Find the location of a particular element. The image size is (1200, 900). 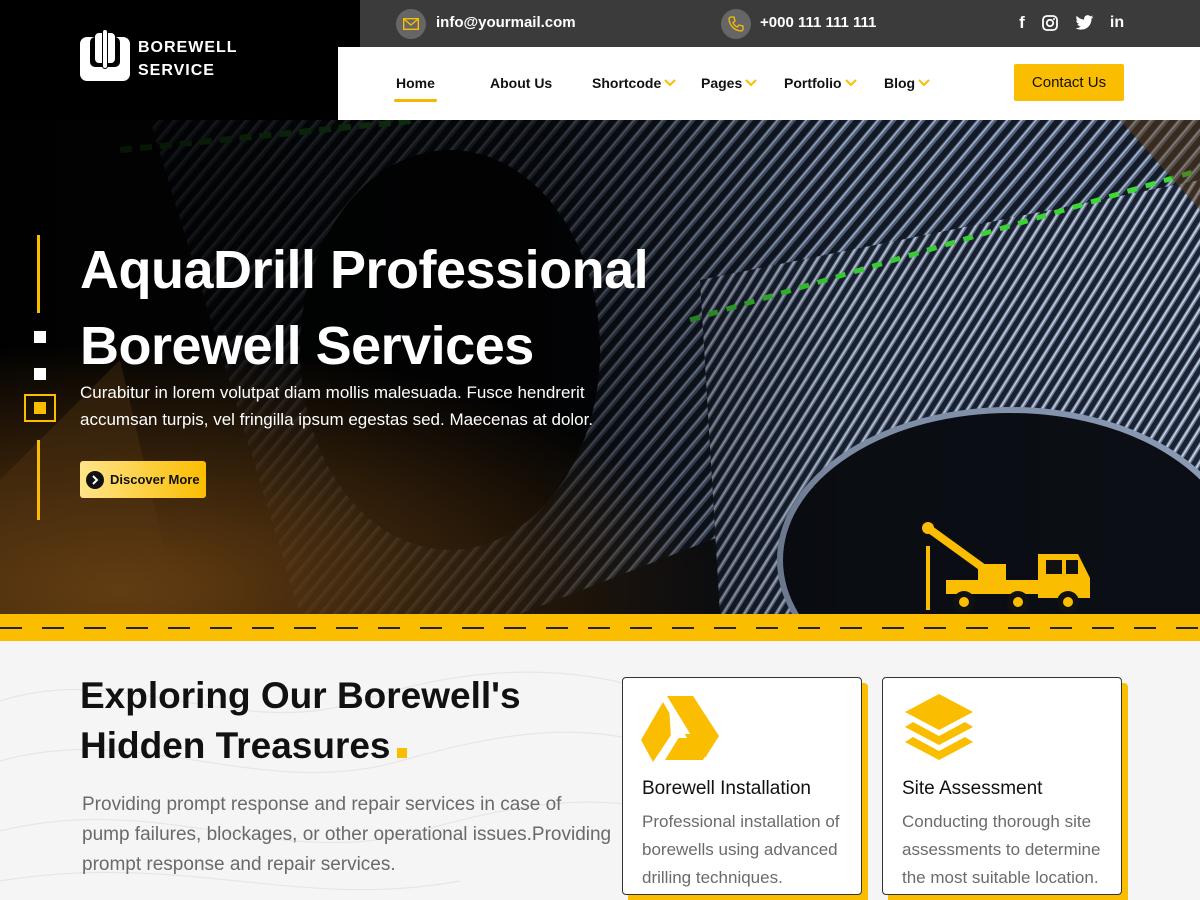

discover-more-button: Discover More is located at coordinates (143, 479).